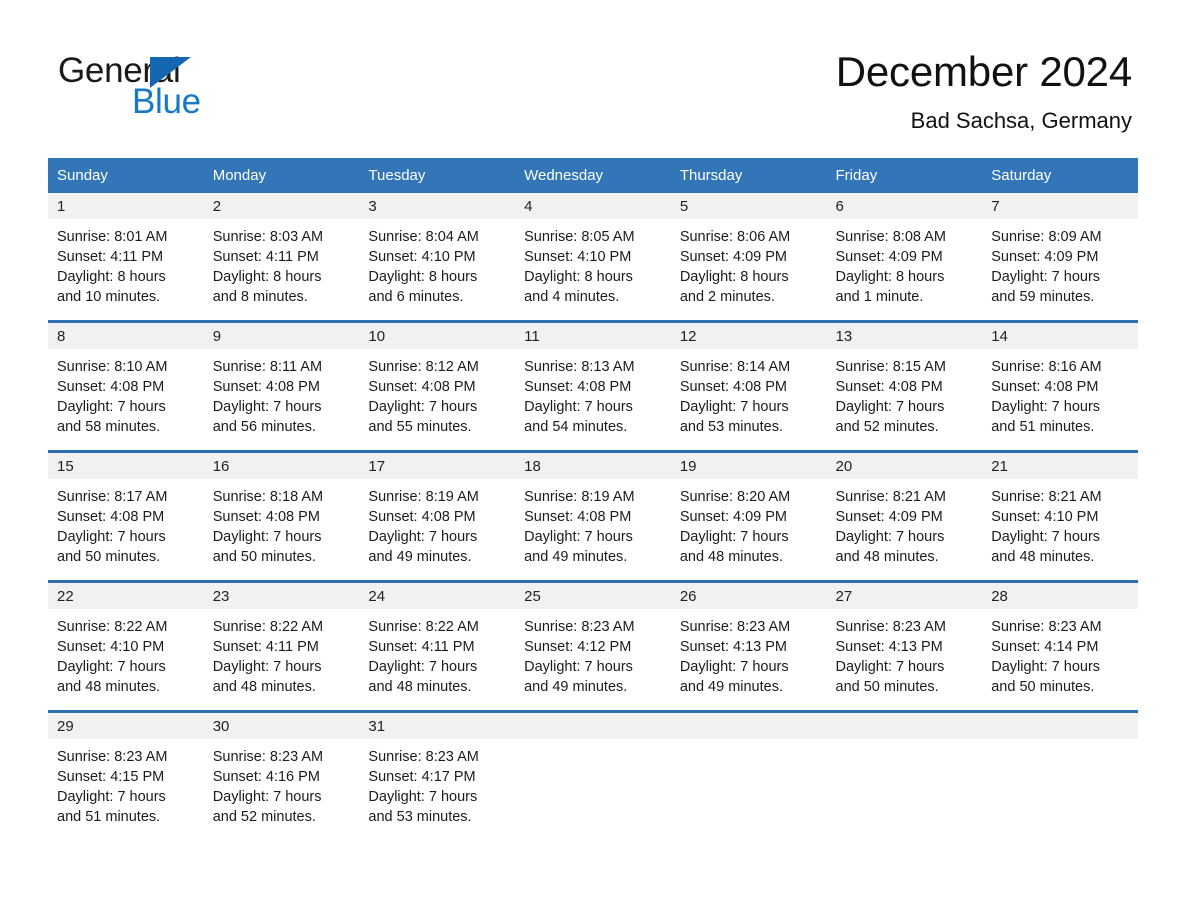 The image size is (1188, 918). Describe the element at coordinates (579, 367) in the screenshot. I see `sunrise-text: Sunrise: 8:13 AM` at that location.